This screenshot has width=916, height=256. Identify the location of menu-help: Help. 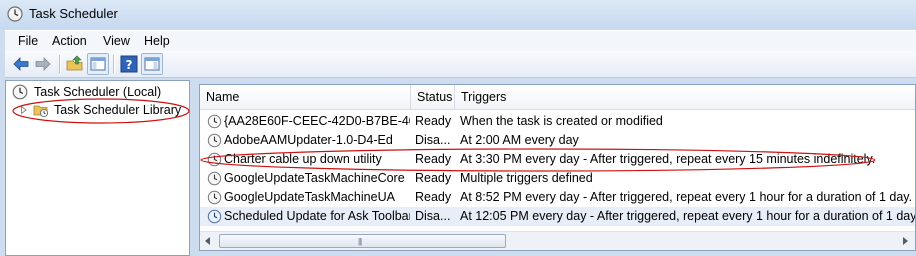
(157, 41).